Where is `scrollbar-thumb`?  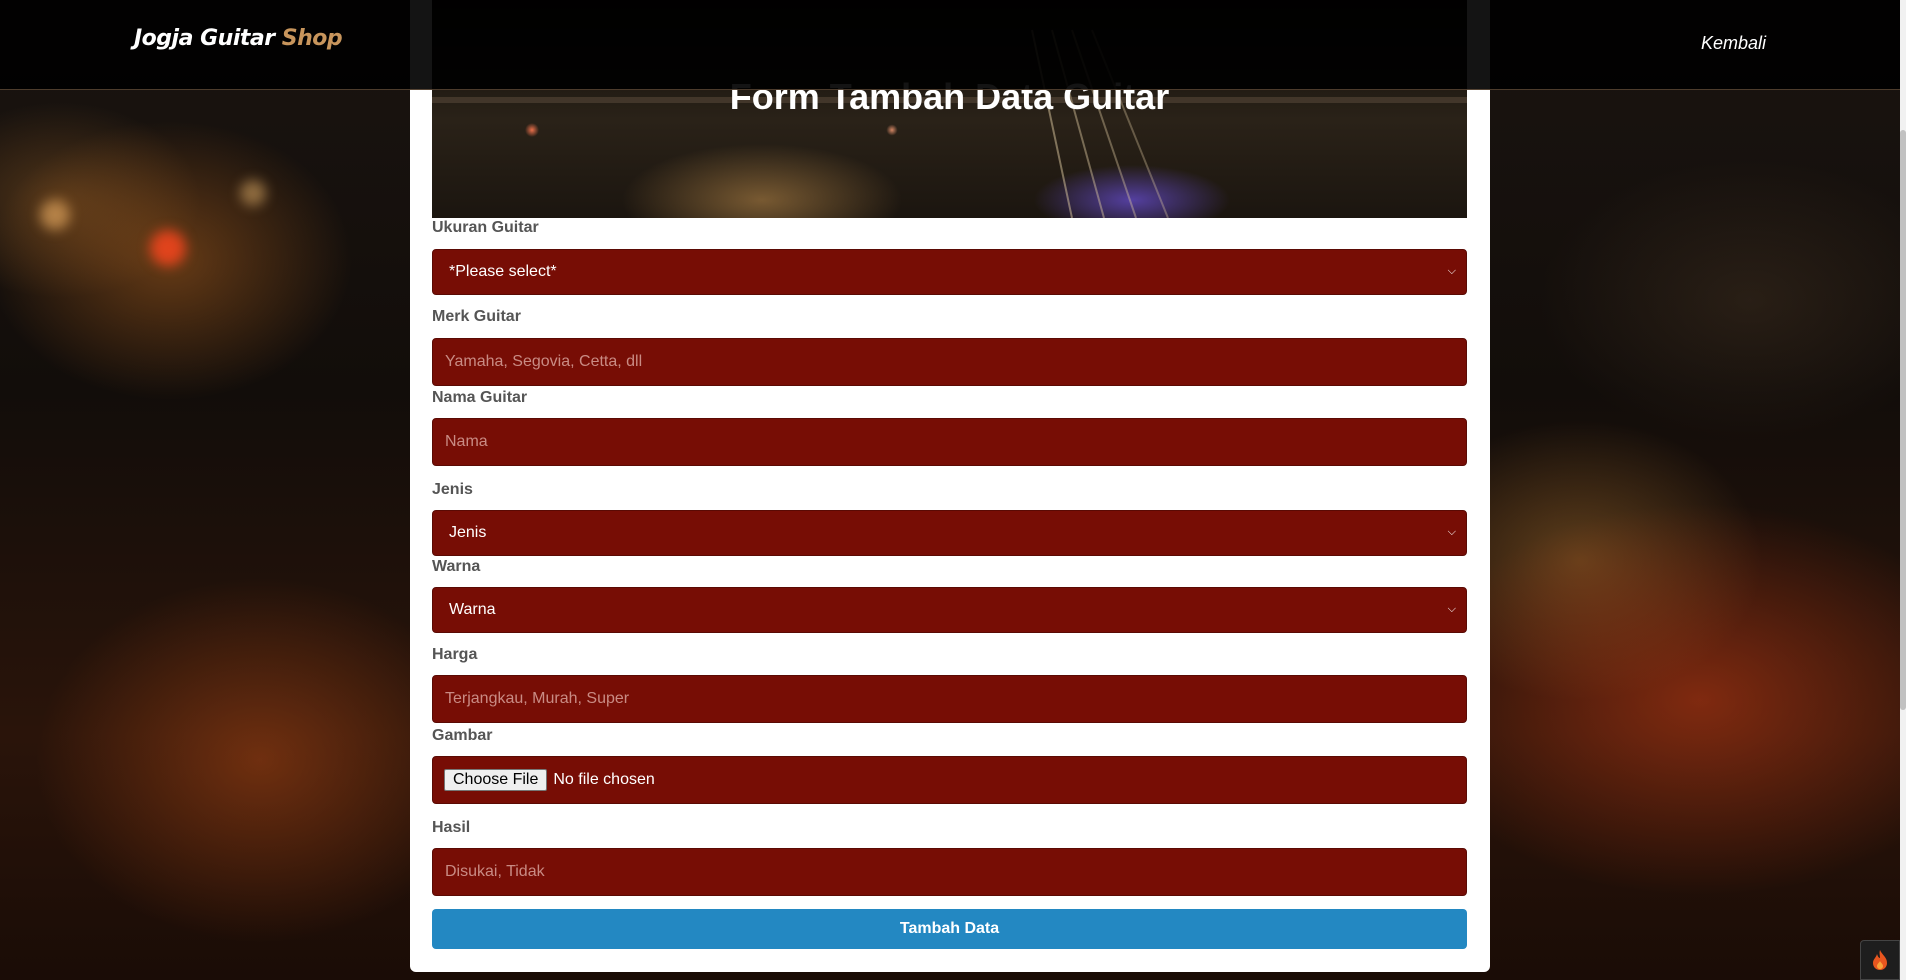
scrollbar-thumb is located at coordinates (1903, 420).